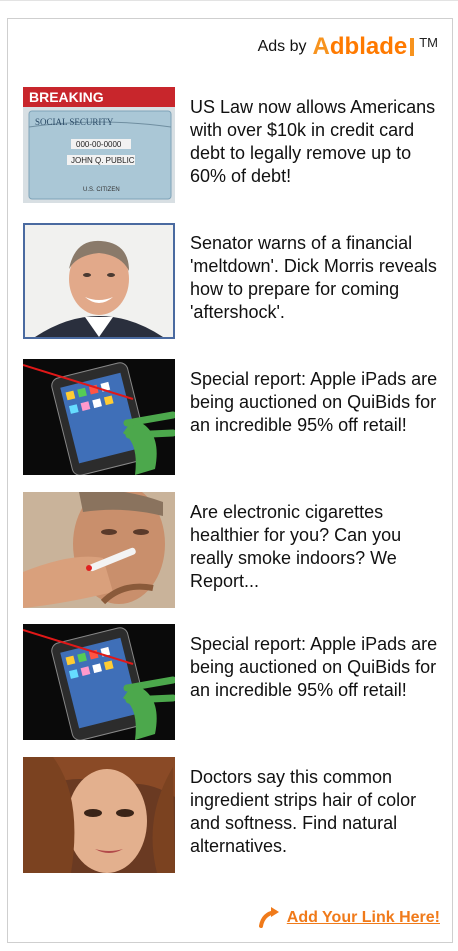 The width and height of the screenshot is (458, 951). What do you see at coordinates (99, 815) in the screenshot?
I see `ad-thumbnail-woman-portrait` at bounding box center [99, 815].